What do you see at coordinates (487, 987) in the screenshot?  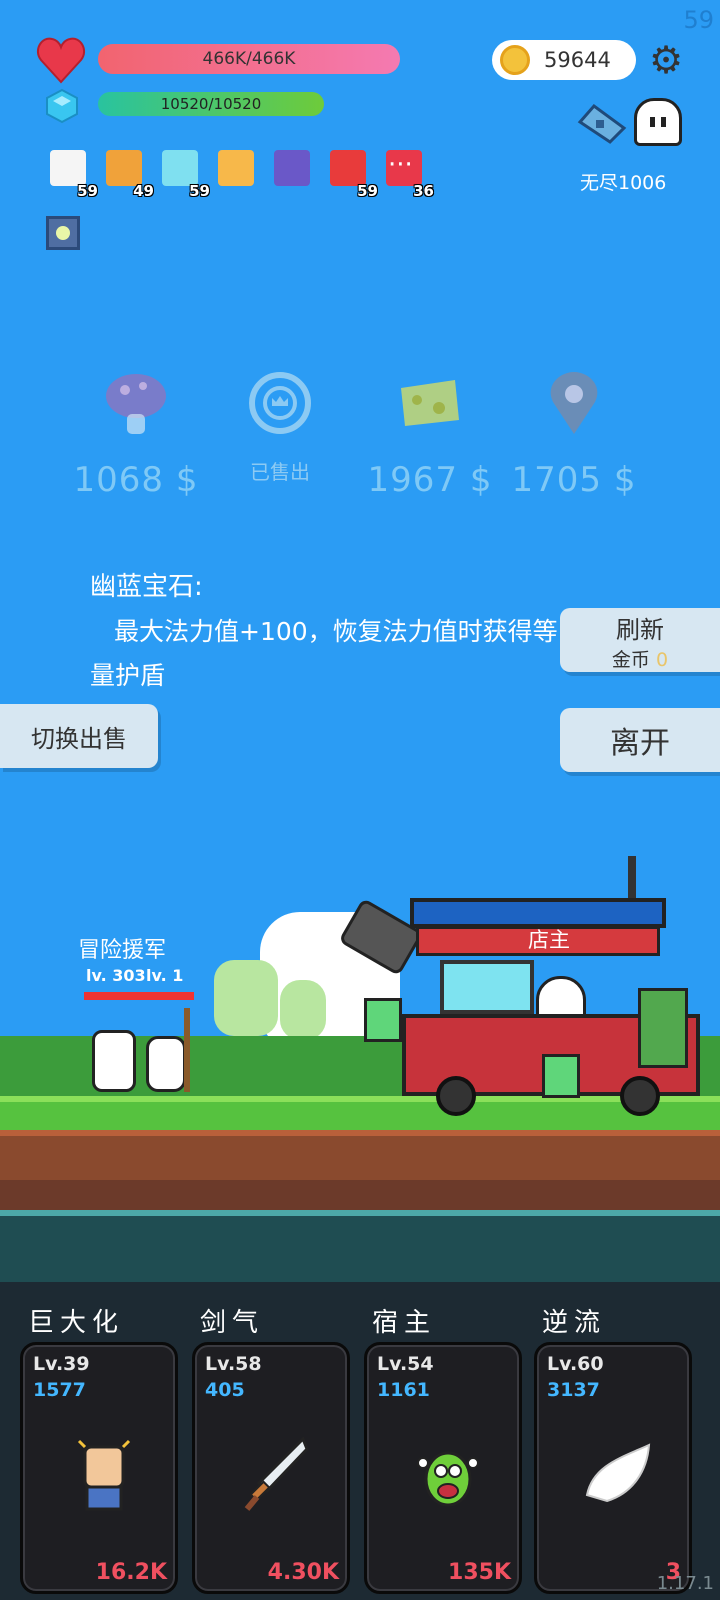 I see `shop-window` at bounding box center [487, 987].